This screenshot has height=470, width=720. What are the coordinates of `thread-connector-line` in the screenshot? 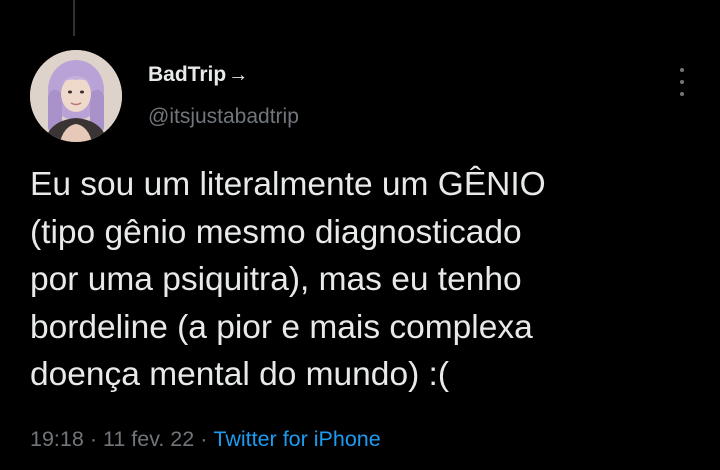 It's located at (74, 18).